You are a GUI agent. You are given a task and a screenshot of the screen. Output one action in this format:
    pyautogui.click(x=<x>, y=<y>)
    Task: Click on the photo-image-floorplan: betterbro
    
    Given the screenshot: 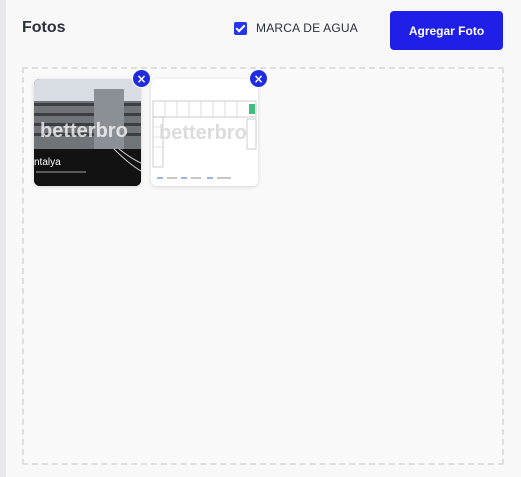 What is the action you would take?
    pyautogui.click(x=204, y=132)
    